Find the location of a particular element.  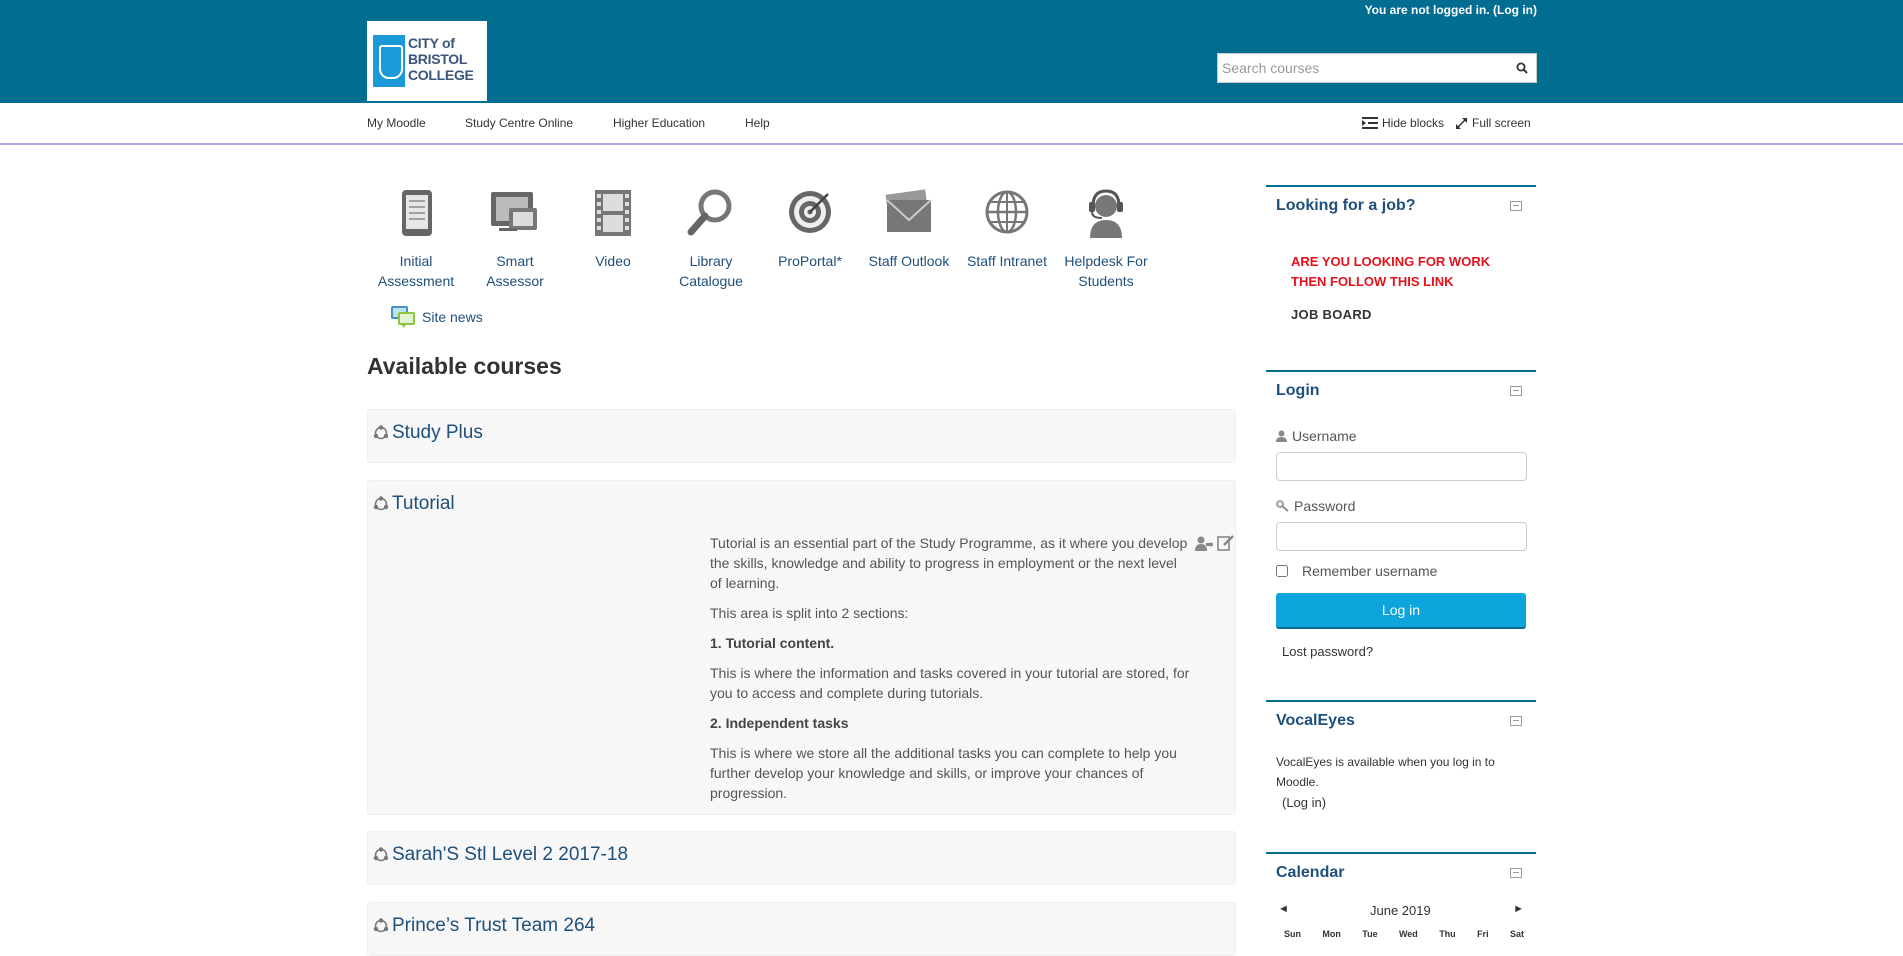

course-link-sarahs-stl: Sarah'S Stl Level 2 2017-18 is located at coordinates (510, 855).